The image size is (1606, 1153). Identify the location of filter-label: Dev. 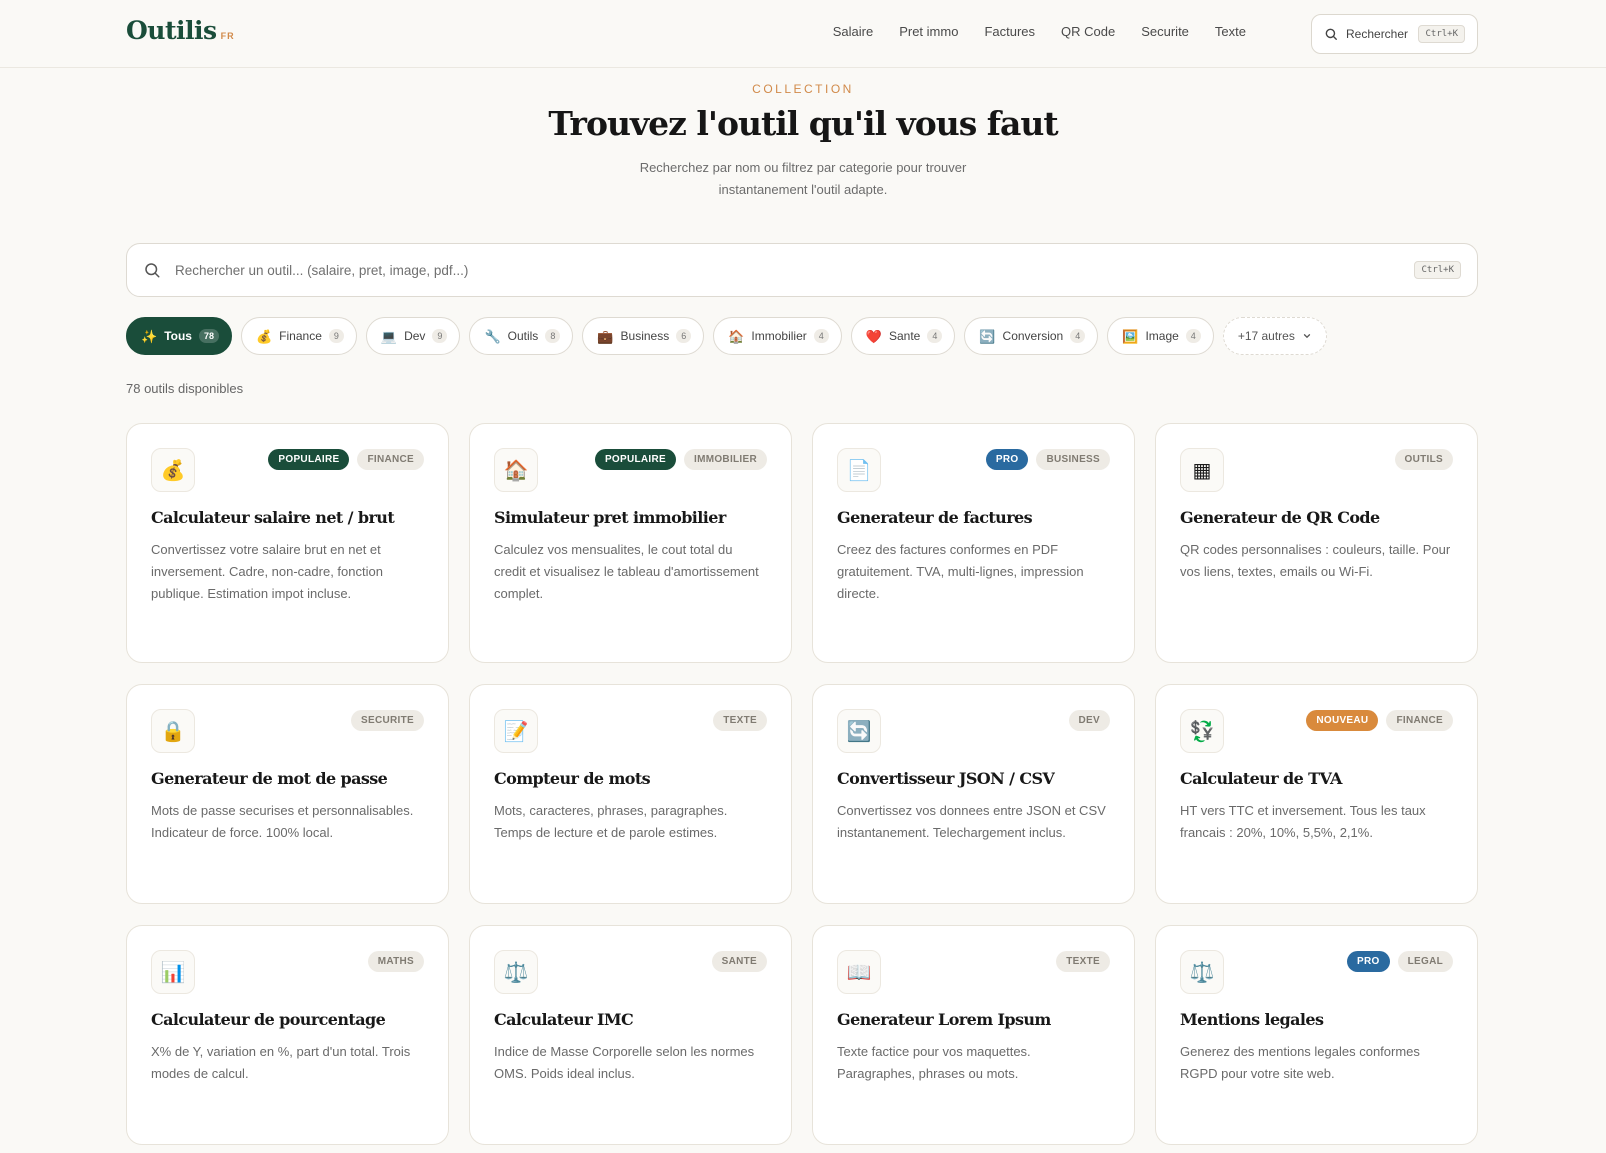
(415, 336).